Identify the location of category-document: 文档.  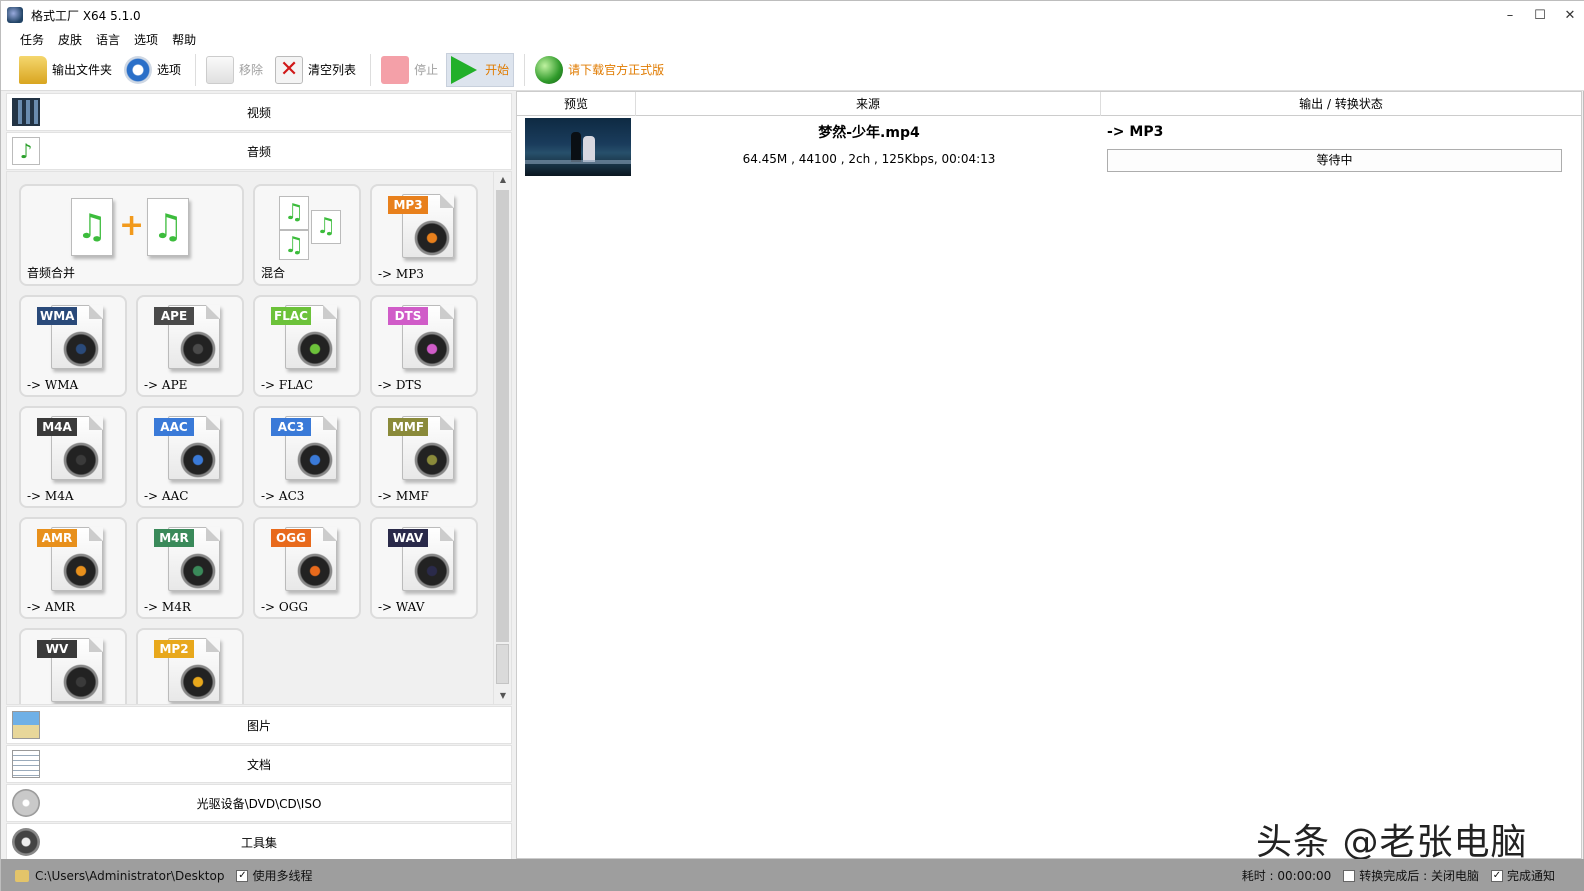
(259, 764).